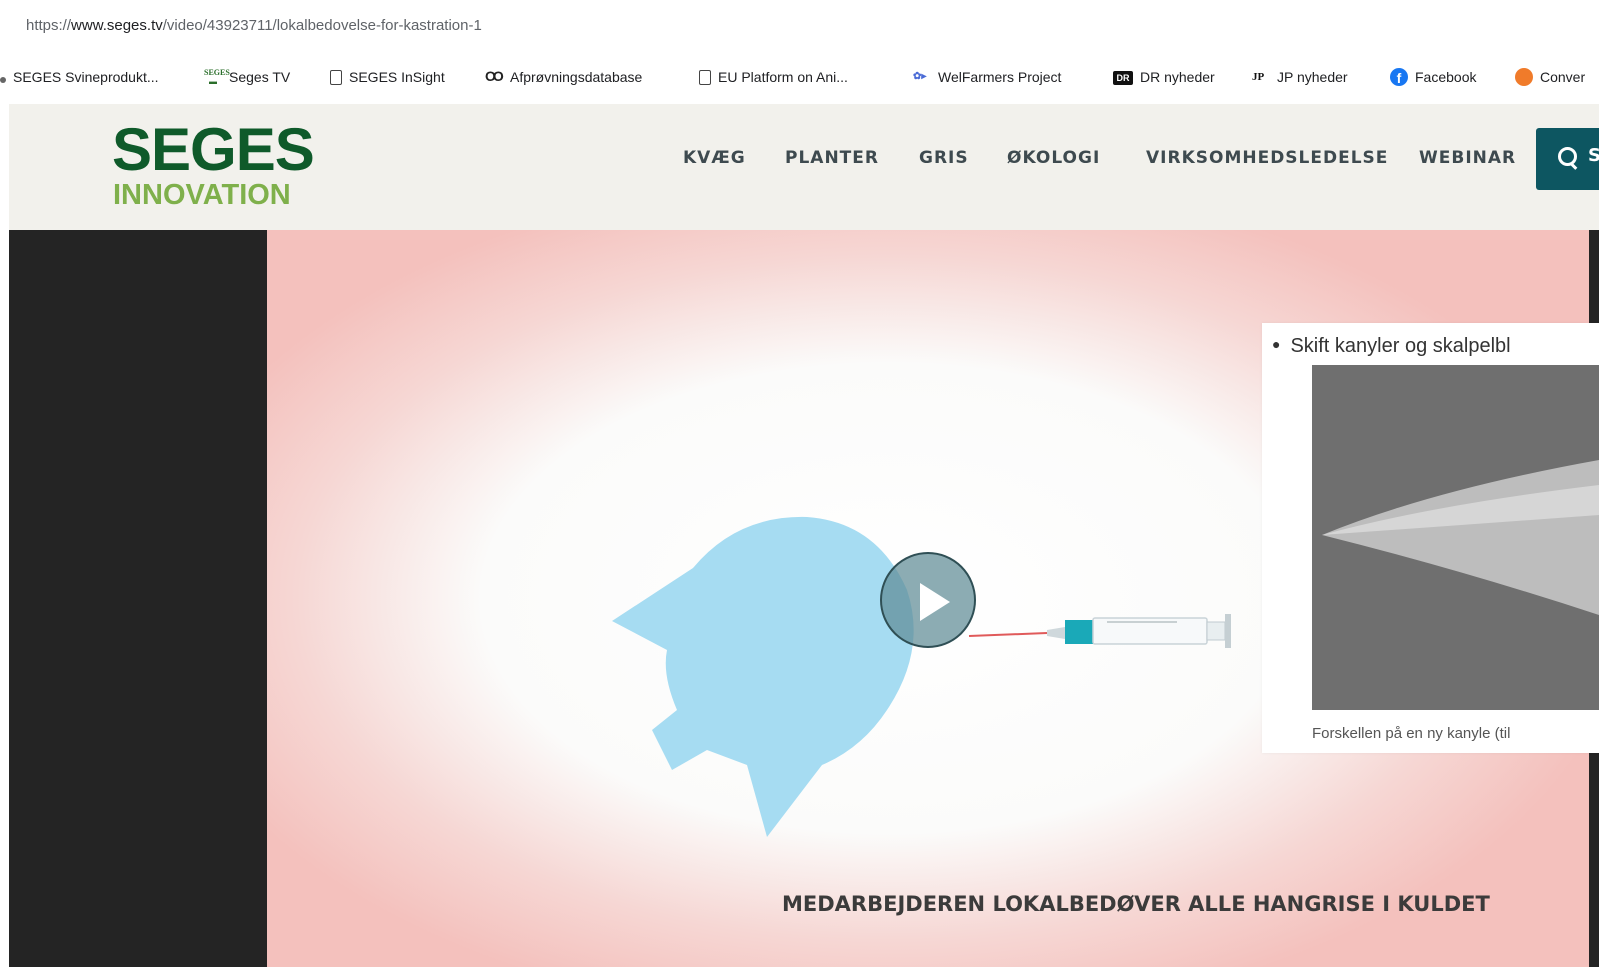 This screenshot has height=967, width=1599. I want to click on search-label: S, so click(1593, 155).